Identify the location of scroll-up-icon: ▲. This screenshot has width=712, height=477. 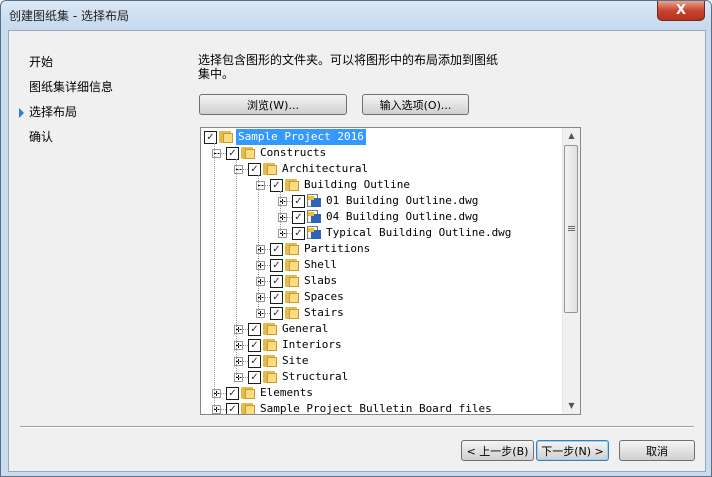
(571, 136).